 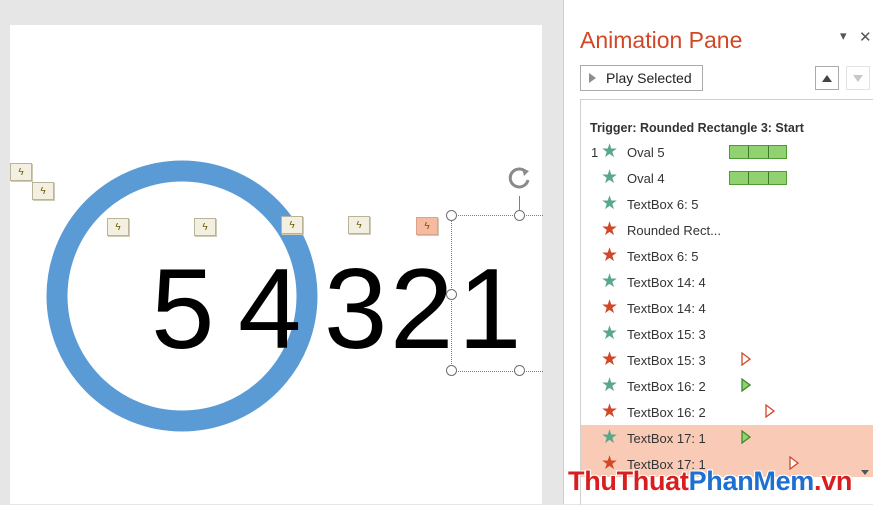 What do you see at coordinates (646, 178) in the screenshot?
I see `animation-item-label: Oval 4` at bounding box center [646, 178].